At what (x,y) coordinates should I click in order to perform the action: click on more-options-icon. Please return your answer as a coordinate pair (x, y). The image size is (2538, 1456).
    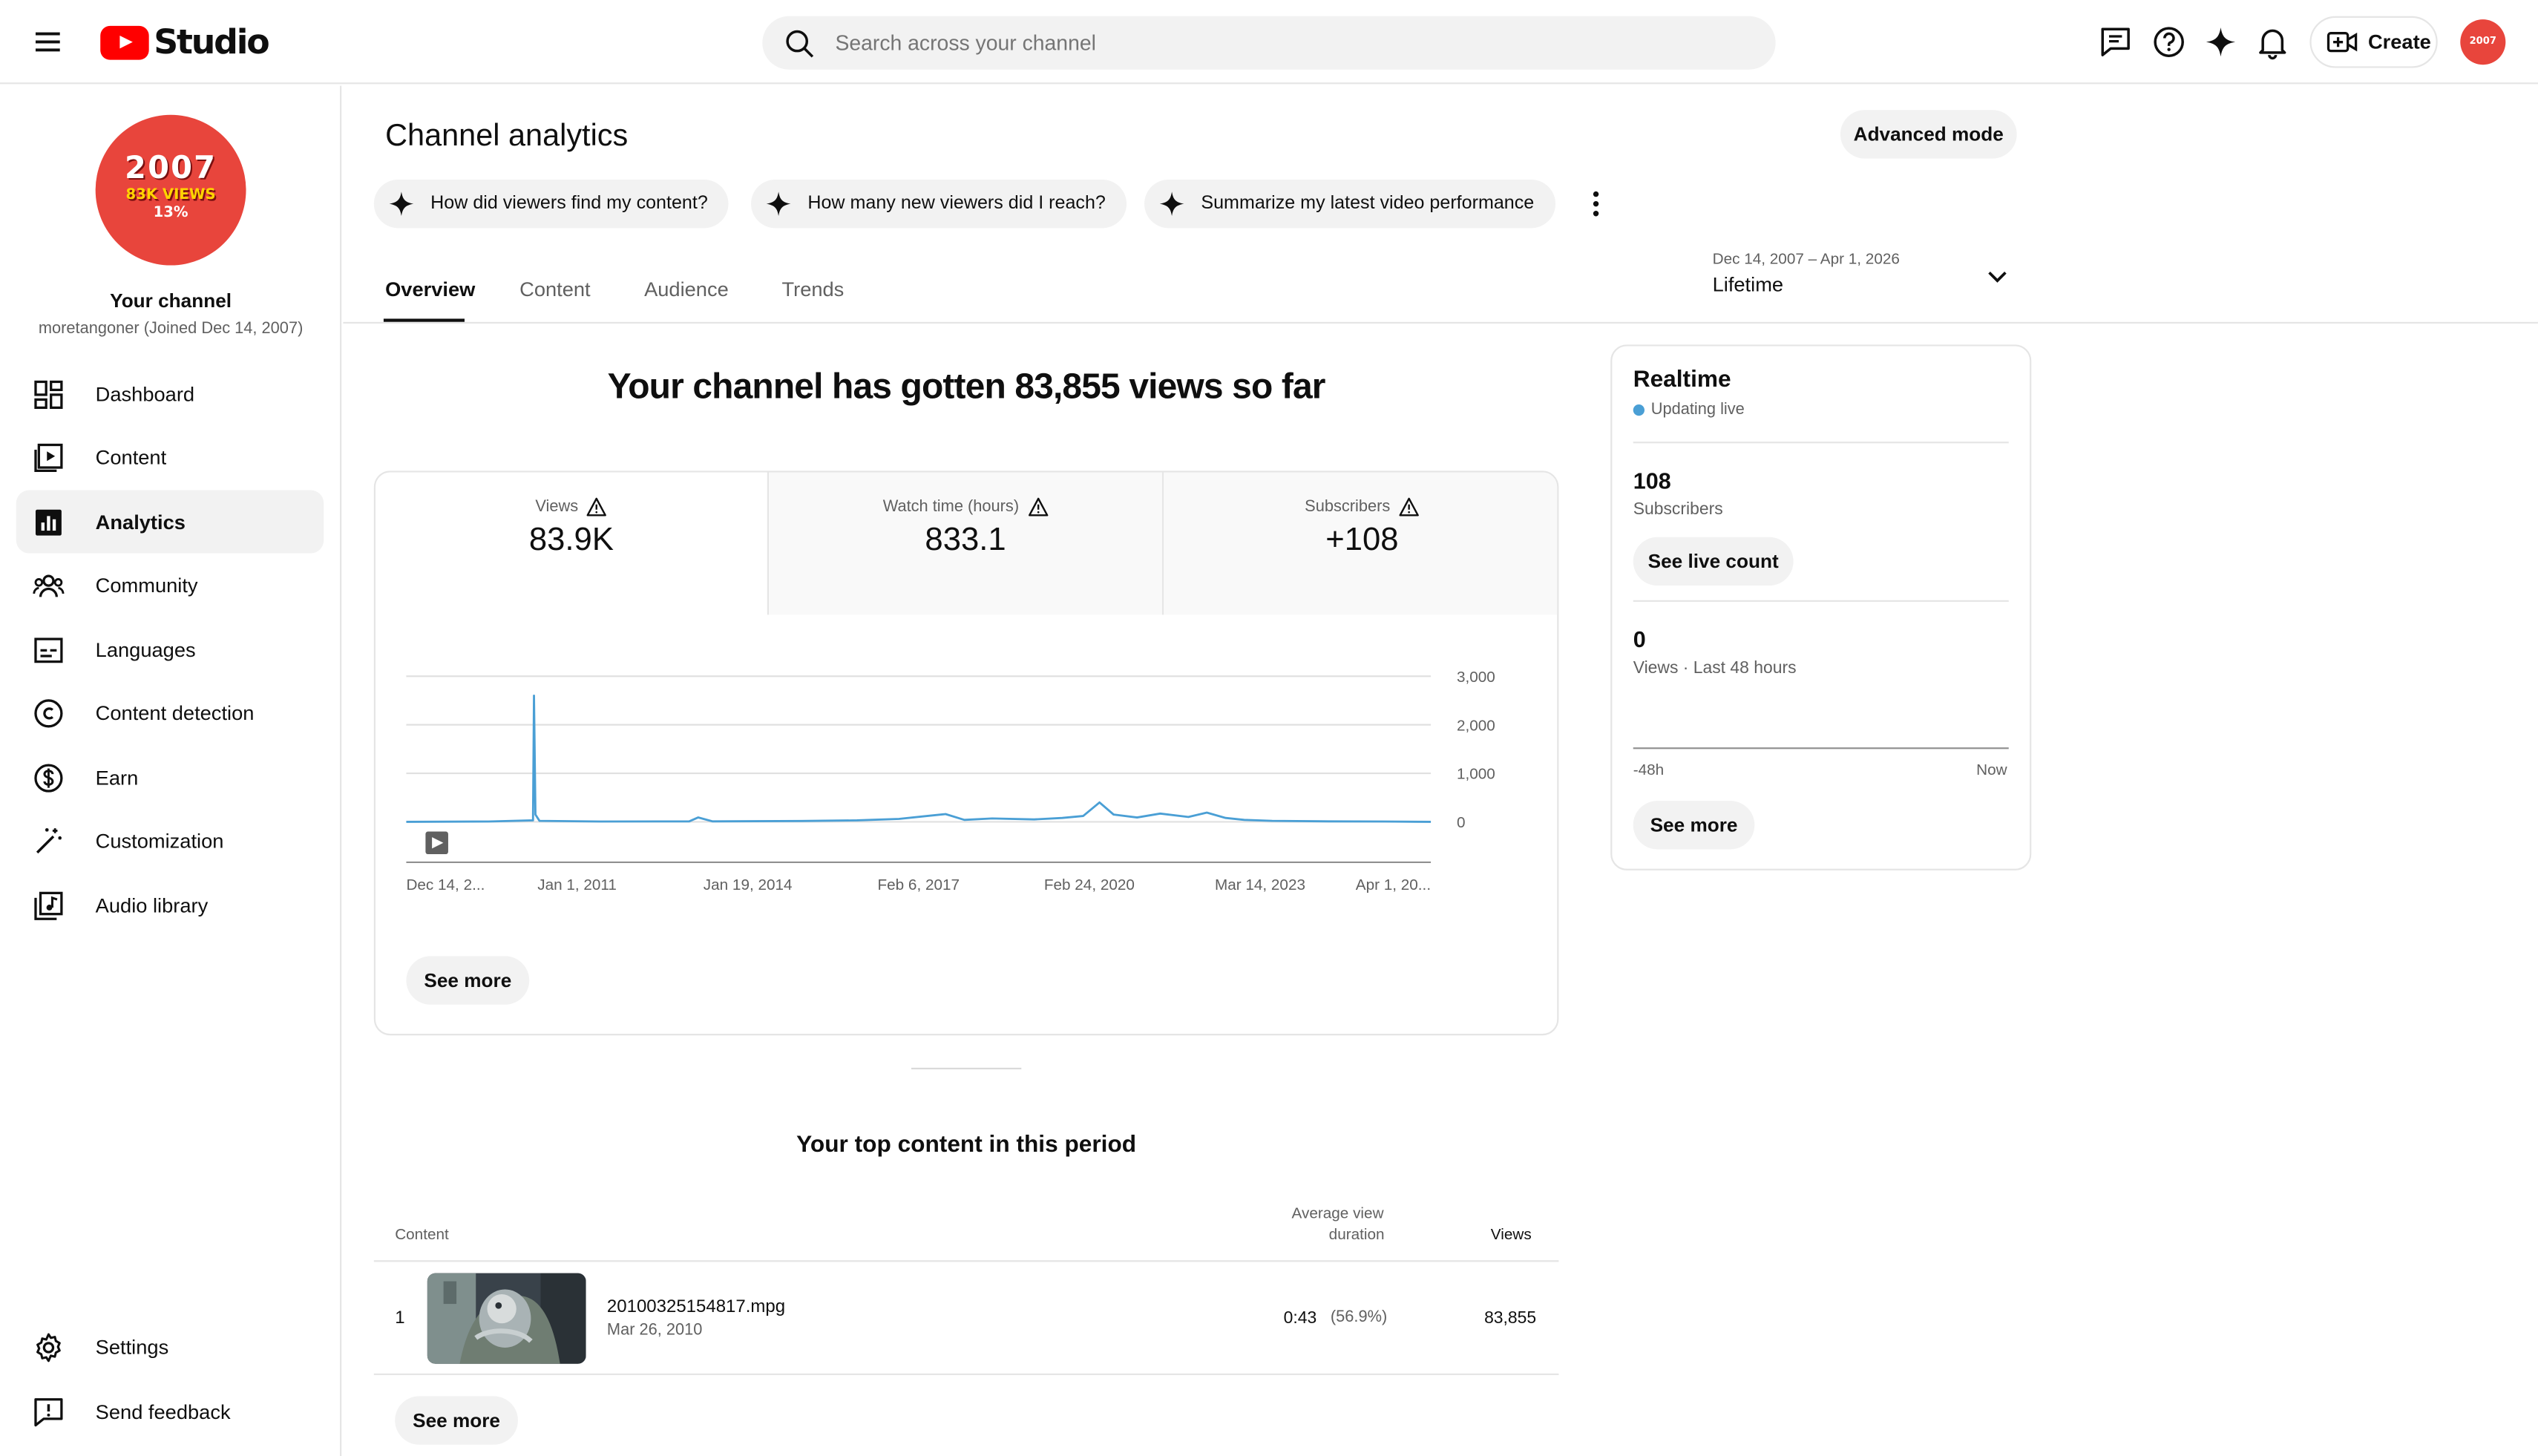
    Looking at the image, I should click on (1596, 204).